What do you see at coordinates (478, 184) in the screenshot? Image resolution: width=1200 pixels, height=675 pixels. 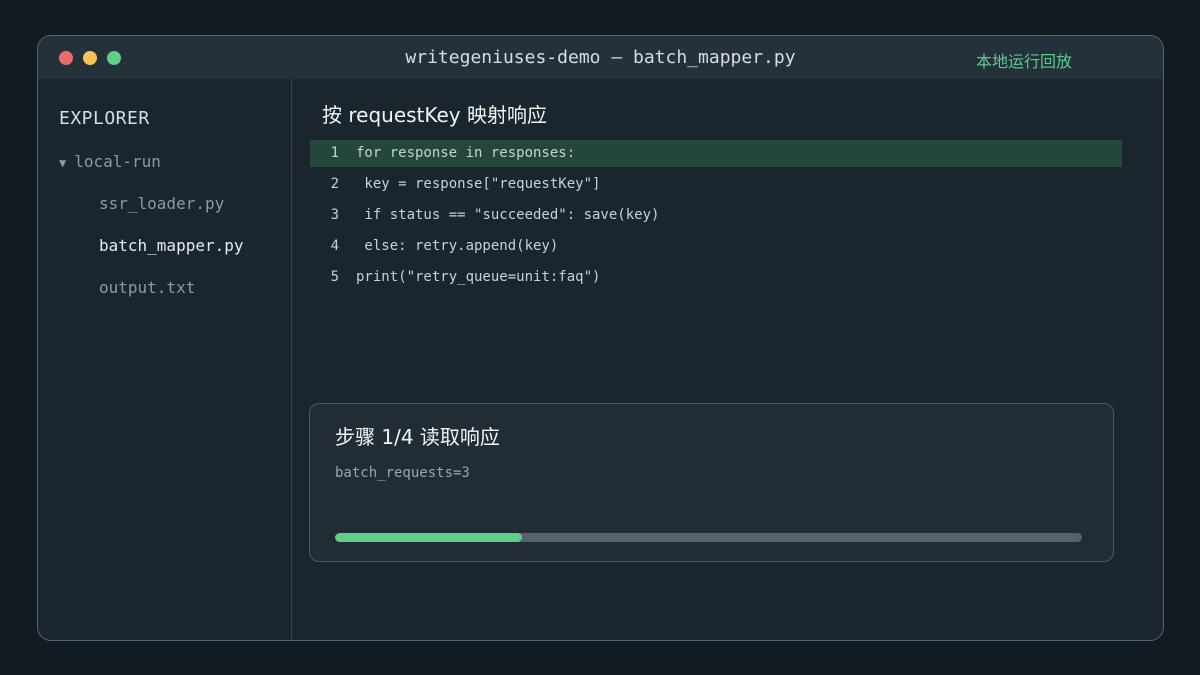 I see `line-text: key = response["requestKey"]` at bounding box center [478, 184].